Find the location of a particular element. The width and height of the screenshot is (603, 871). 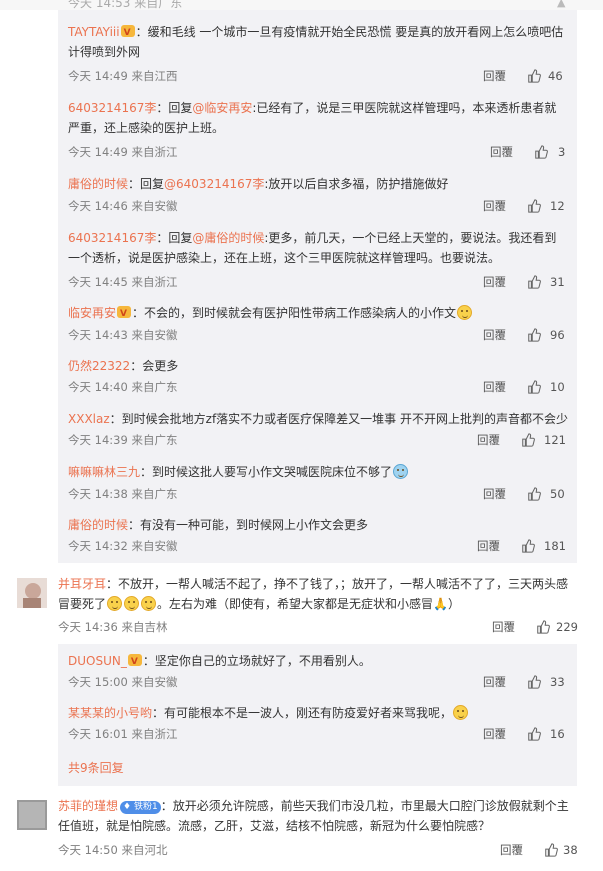

reply-username: 某某某的小号哟 is located at coordinates (110, 713).